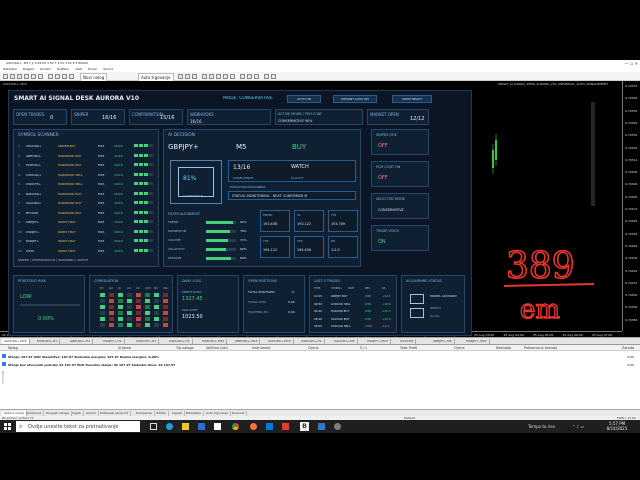 The width and height of the screenshot is (640, 480). Describe the element at coordinates (256, 76) in the screenshot. I see `templates-icon` at that location.